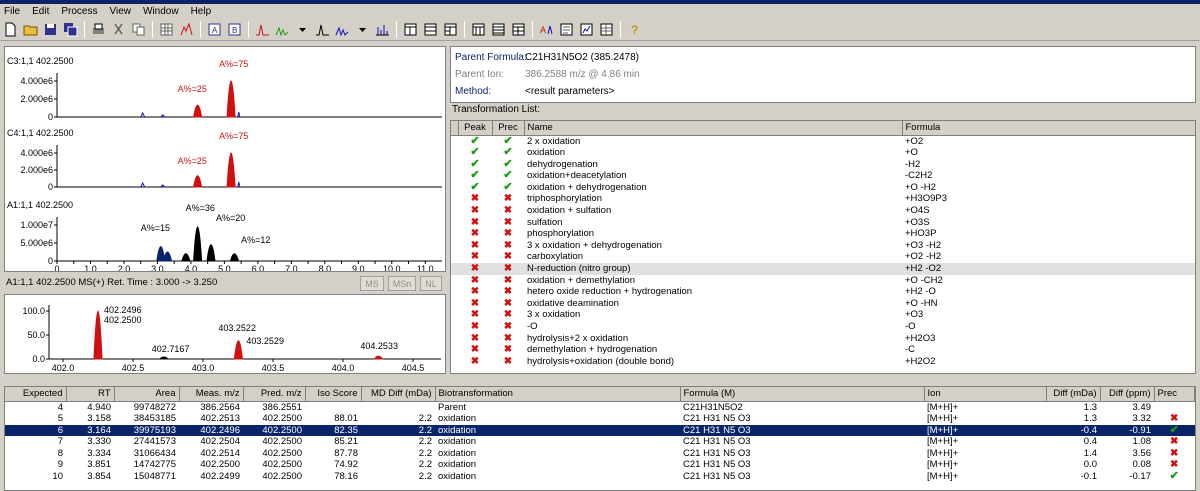 Image resolution: width=1200 pixels, height=491 pixels. I want to click on transformation-row: ✖ ✖ sulfation +O3S, so click(823, 223).